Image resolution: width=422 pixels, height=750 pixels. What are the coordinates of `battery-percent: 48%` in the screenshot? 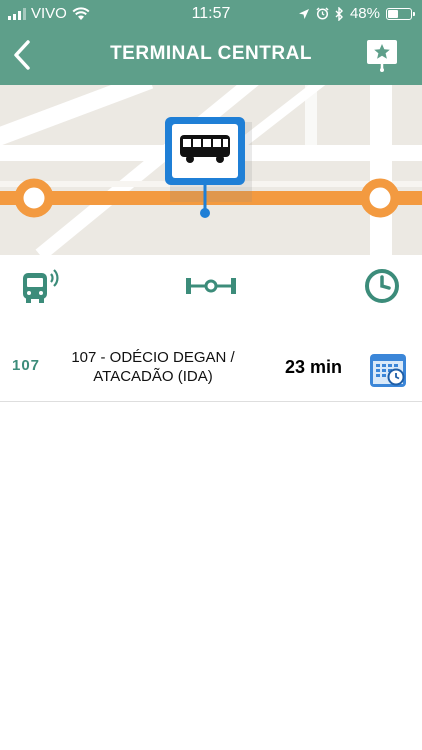 It's located at (364, 13).